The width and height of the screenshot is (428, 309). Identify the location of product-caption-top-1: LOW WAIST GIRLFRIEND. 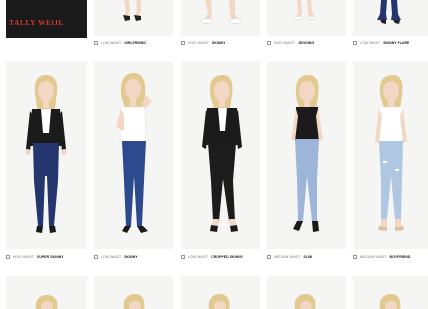
(120, 43).